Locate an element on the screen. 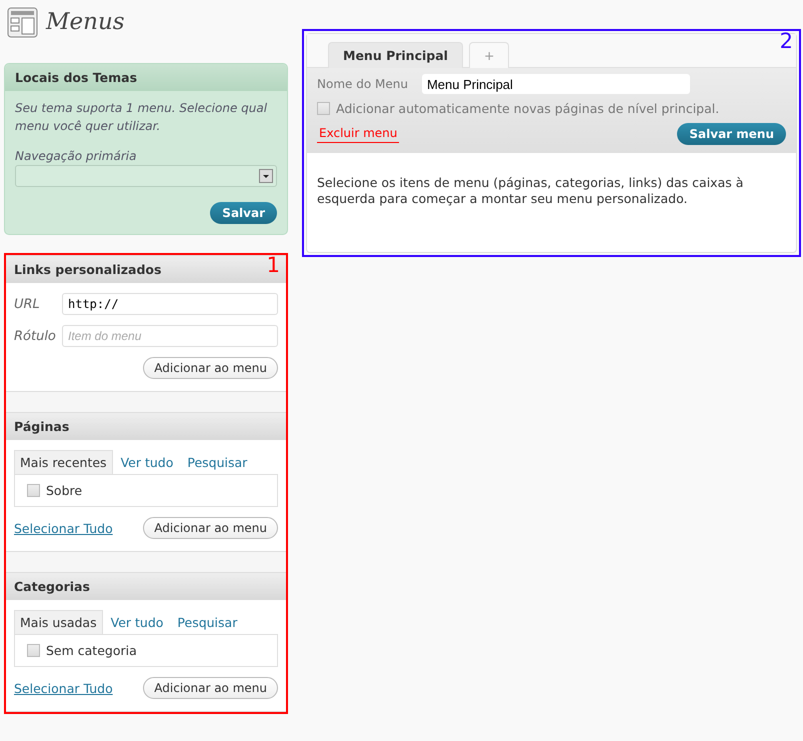  box-header: Páginas is located at coordinates (146, 426).